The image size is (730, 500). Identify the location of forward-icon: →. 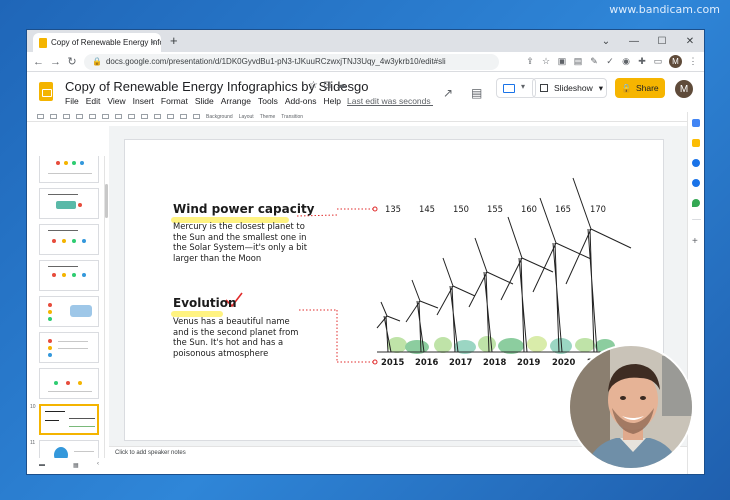
(55, 62).